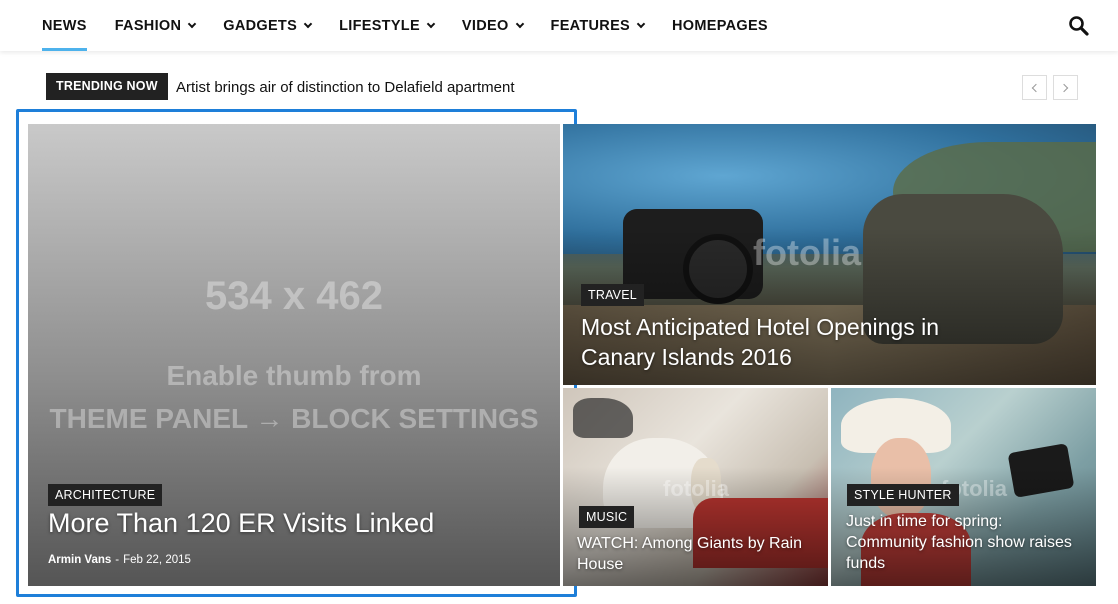 Image resolution: width=1118 pixels, height=604 pixels. I want to click on post-meta: Armin Vans - Feb 22, 2015, so click(119, 560).